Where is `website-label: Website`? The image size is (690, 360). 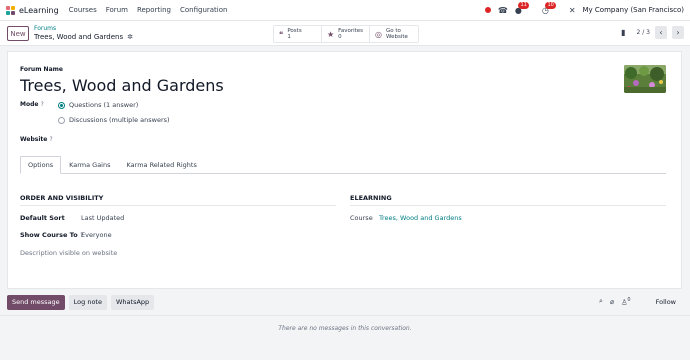
website-label: Website is located at coordinates (396, 37).